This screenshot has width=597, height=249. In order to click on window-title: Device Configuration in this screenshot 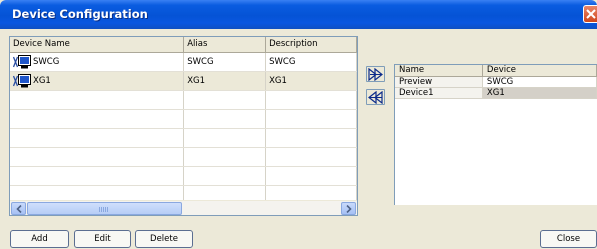, I will do `click(80, 14)`.